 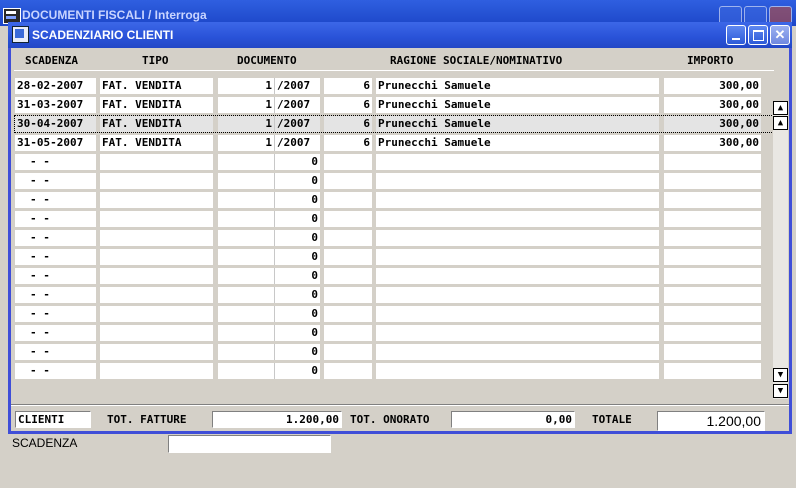 I want to click on scadenza-filter-input, so click(x=249, y=444).